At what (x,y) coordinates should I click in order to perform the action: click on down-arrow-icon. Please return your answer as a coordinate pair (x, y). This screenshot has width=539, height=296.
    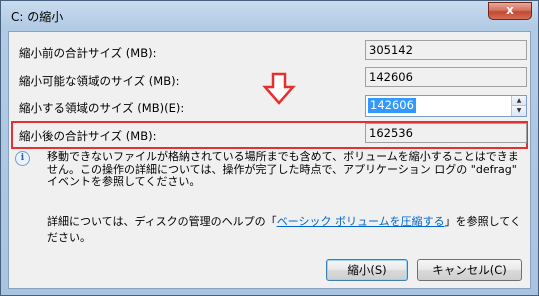
    Looking at the image, I should click on (279, 88).